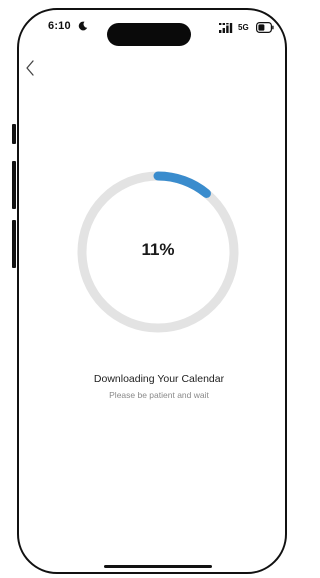  I want to click on side-button-mute, so click(14, 134).